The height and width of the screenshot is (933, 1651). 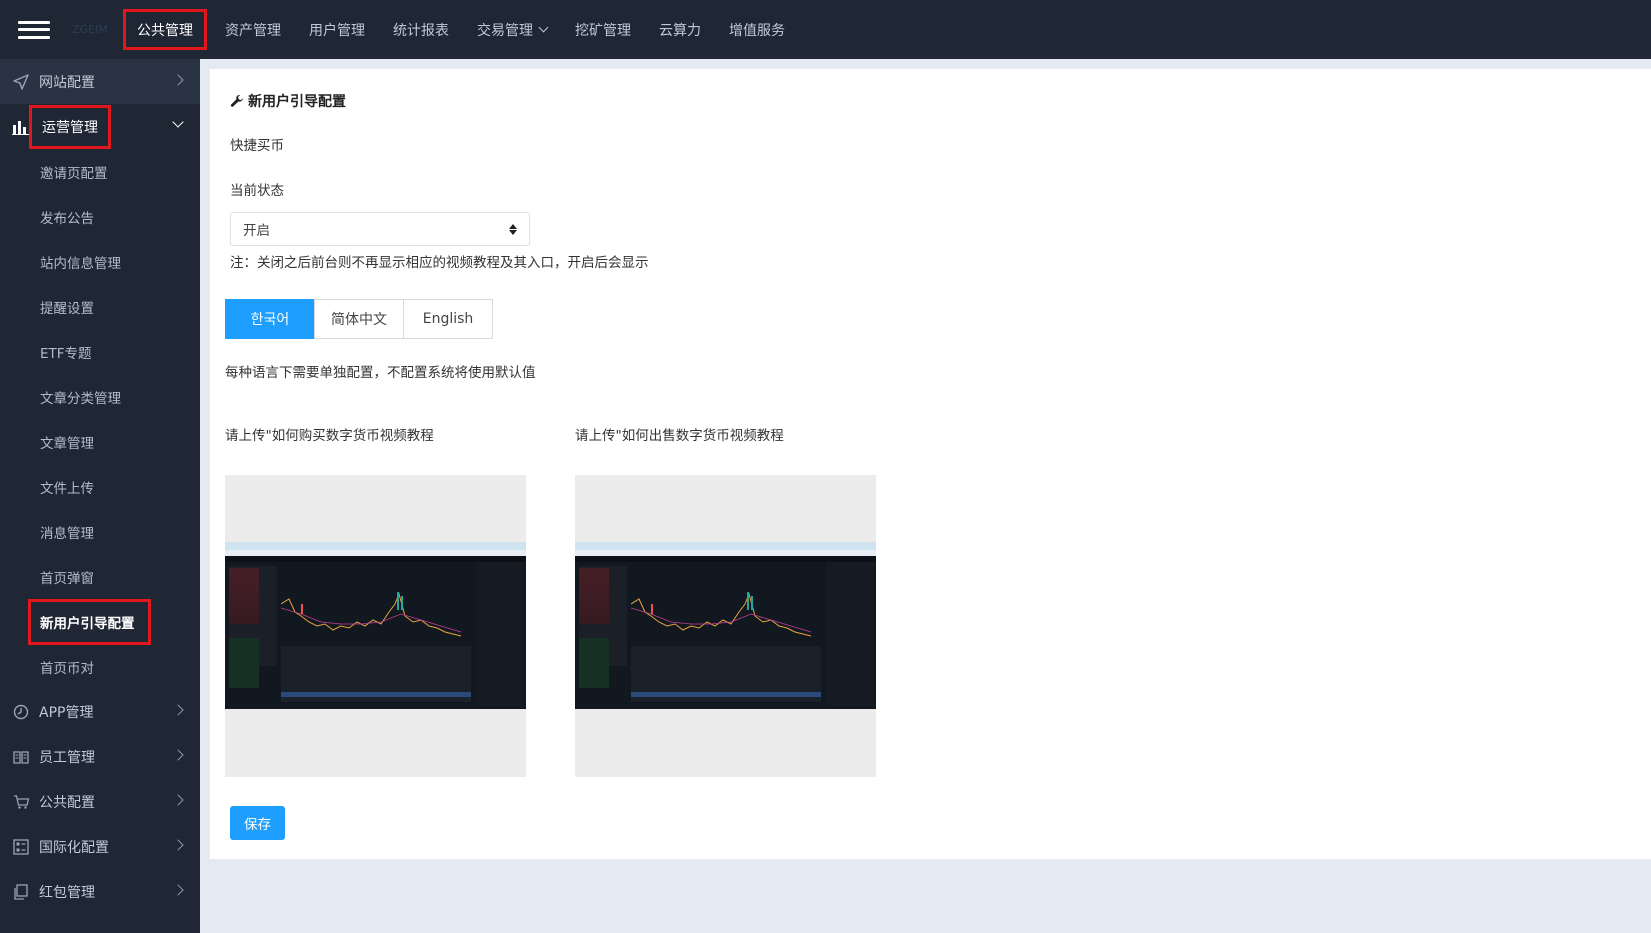 I want to click on sidebar-group-operations: 运营管理, so click(x=100, y=126).